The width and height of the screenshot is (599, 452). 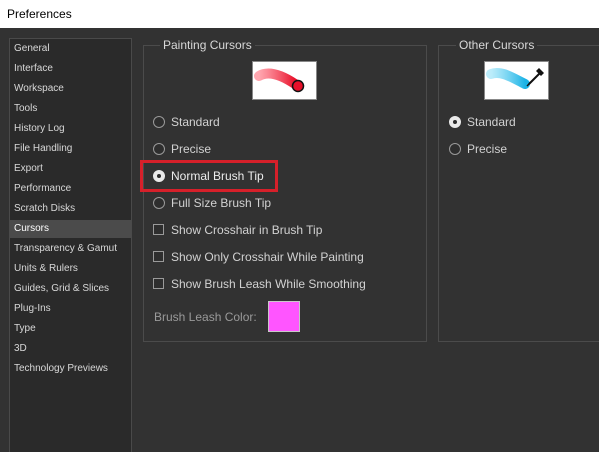 I want to click on show-only-crosshair-label: Show Only Crosshair While Painting, so click(x=267, y=257).